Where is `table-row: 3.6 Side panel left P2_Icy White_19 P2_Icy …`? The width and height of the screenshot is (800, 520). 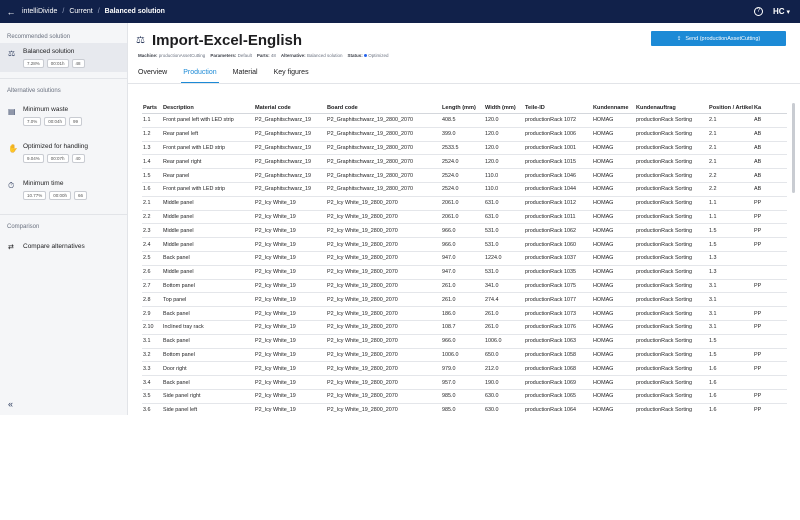
table-row: 3.6 Side panel left P2_Icy White_19 P2_Icy … is located at coordinates (464, 409).